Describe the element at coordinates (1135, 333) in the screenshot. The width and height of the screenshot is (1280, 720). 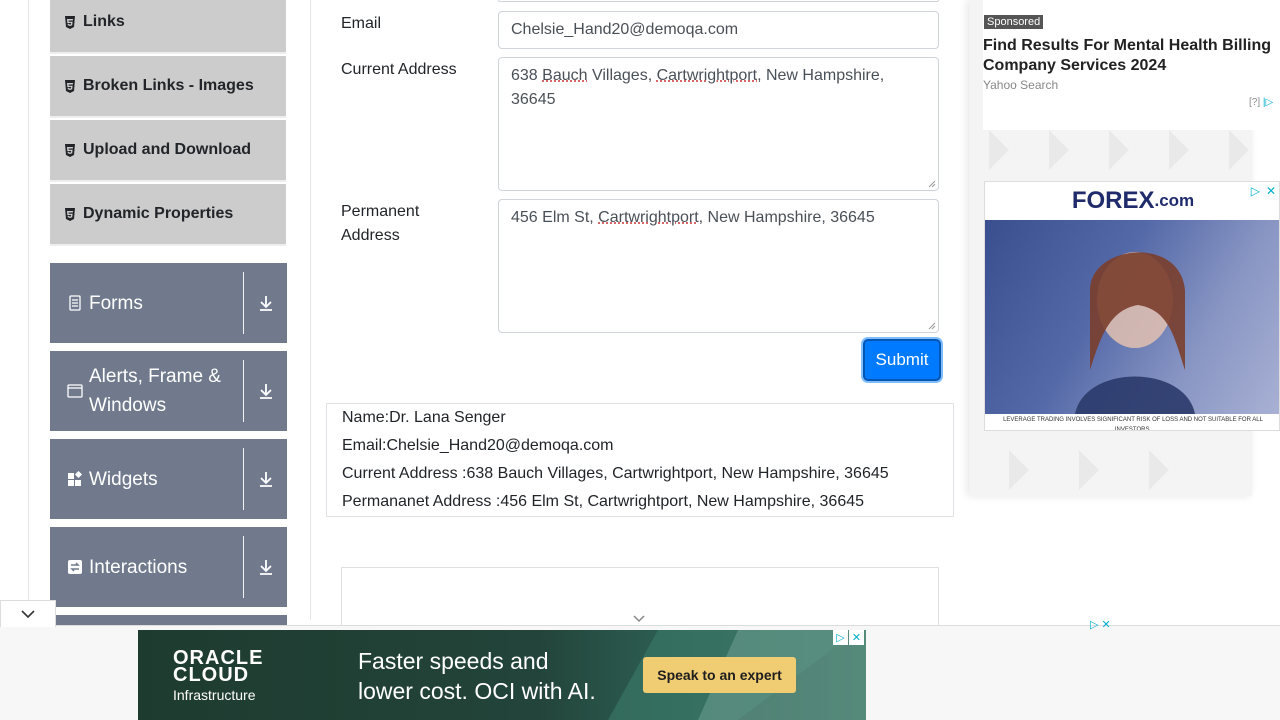
I see `woman-portrait-image` at that location.